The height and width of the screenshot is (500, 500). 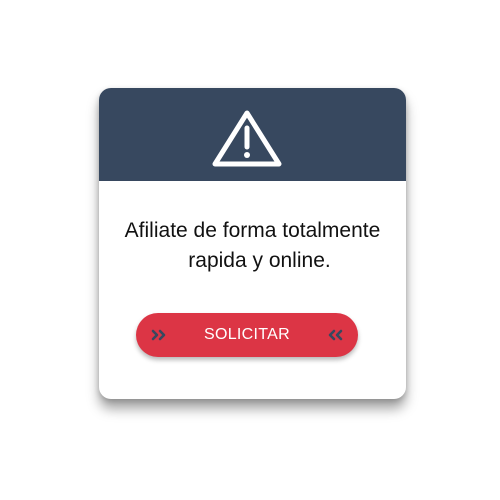 What do you see at coordinates (247, 138) in the screenshot?
I see `warning-triangle-icon` at bounding box center [247, 138].